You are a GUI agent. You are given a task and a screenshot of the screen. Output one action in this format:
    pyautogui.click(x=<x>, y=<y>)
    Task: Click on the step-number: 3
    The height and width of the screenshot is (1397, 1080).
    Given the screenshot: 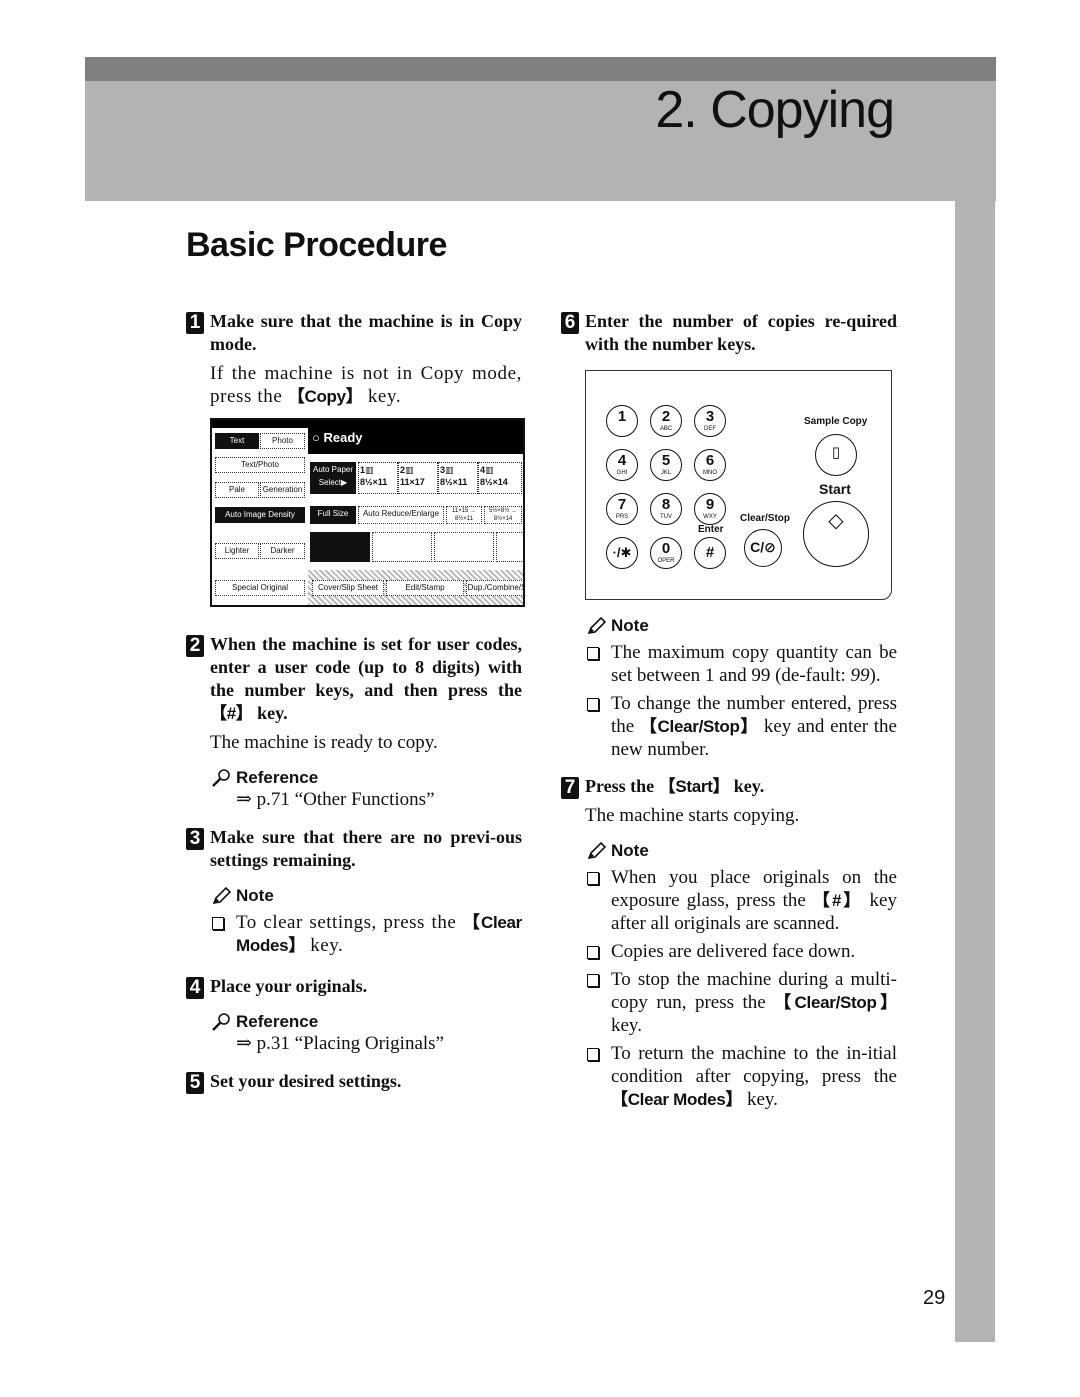 What is the action you would take?
    pyautogui.click(x=195, y=839)
    